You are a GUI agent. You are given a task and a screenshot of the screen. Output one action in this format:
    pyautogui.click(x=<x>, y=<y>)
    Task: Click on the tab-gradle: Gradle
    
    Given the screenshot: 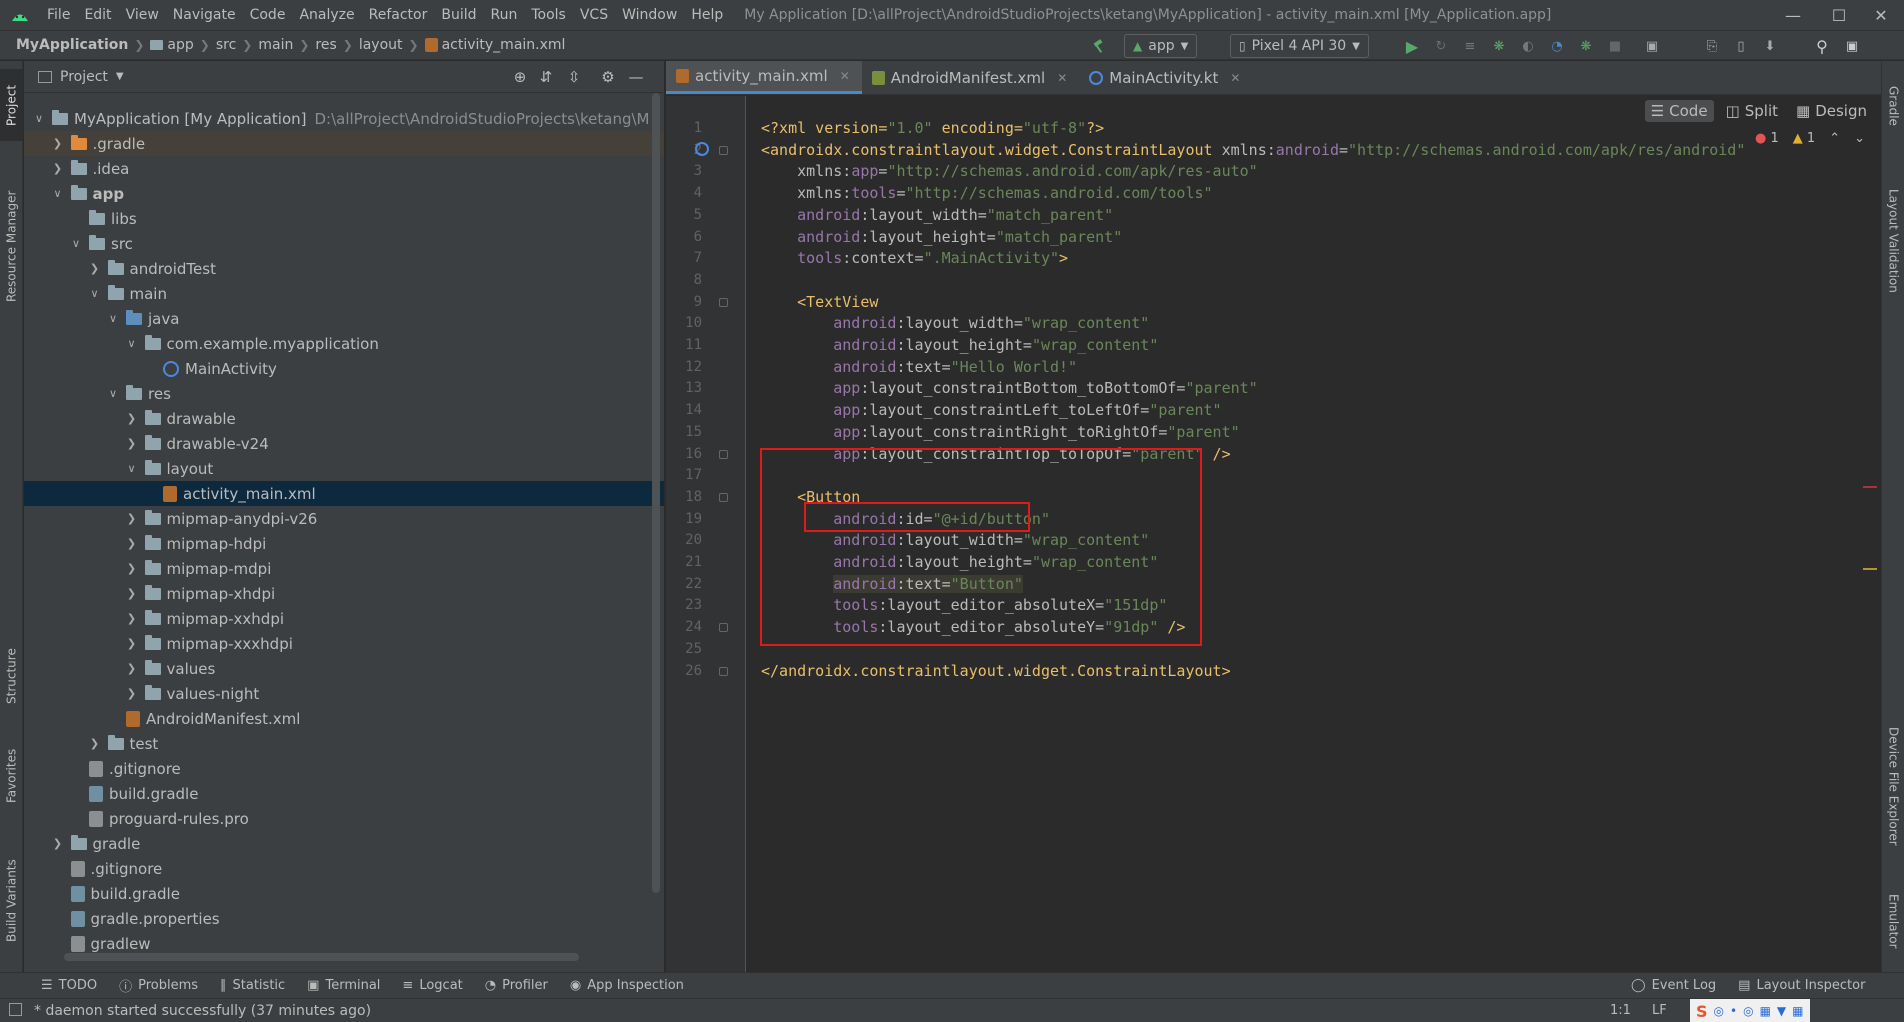 What is the action you would take?
    pyautogui.click(x=1893, y=106)
    